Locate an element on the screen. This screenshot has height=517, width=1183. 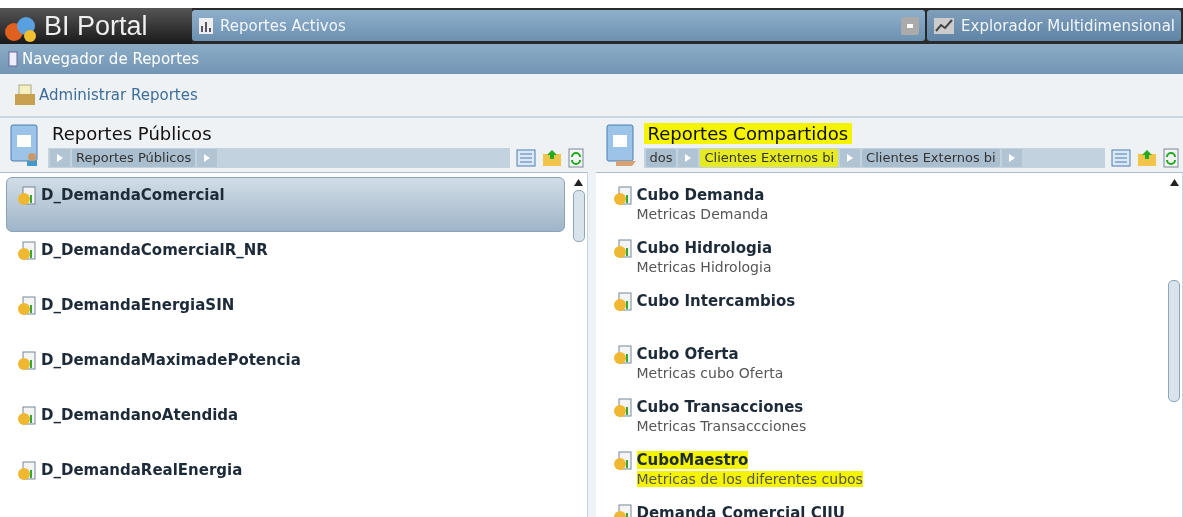
report-description: Metricas Demanda is located at coordinates (702, 214).